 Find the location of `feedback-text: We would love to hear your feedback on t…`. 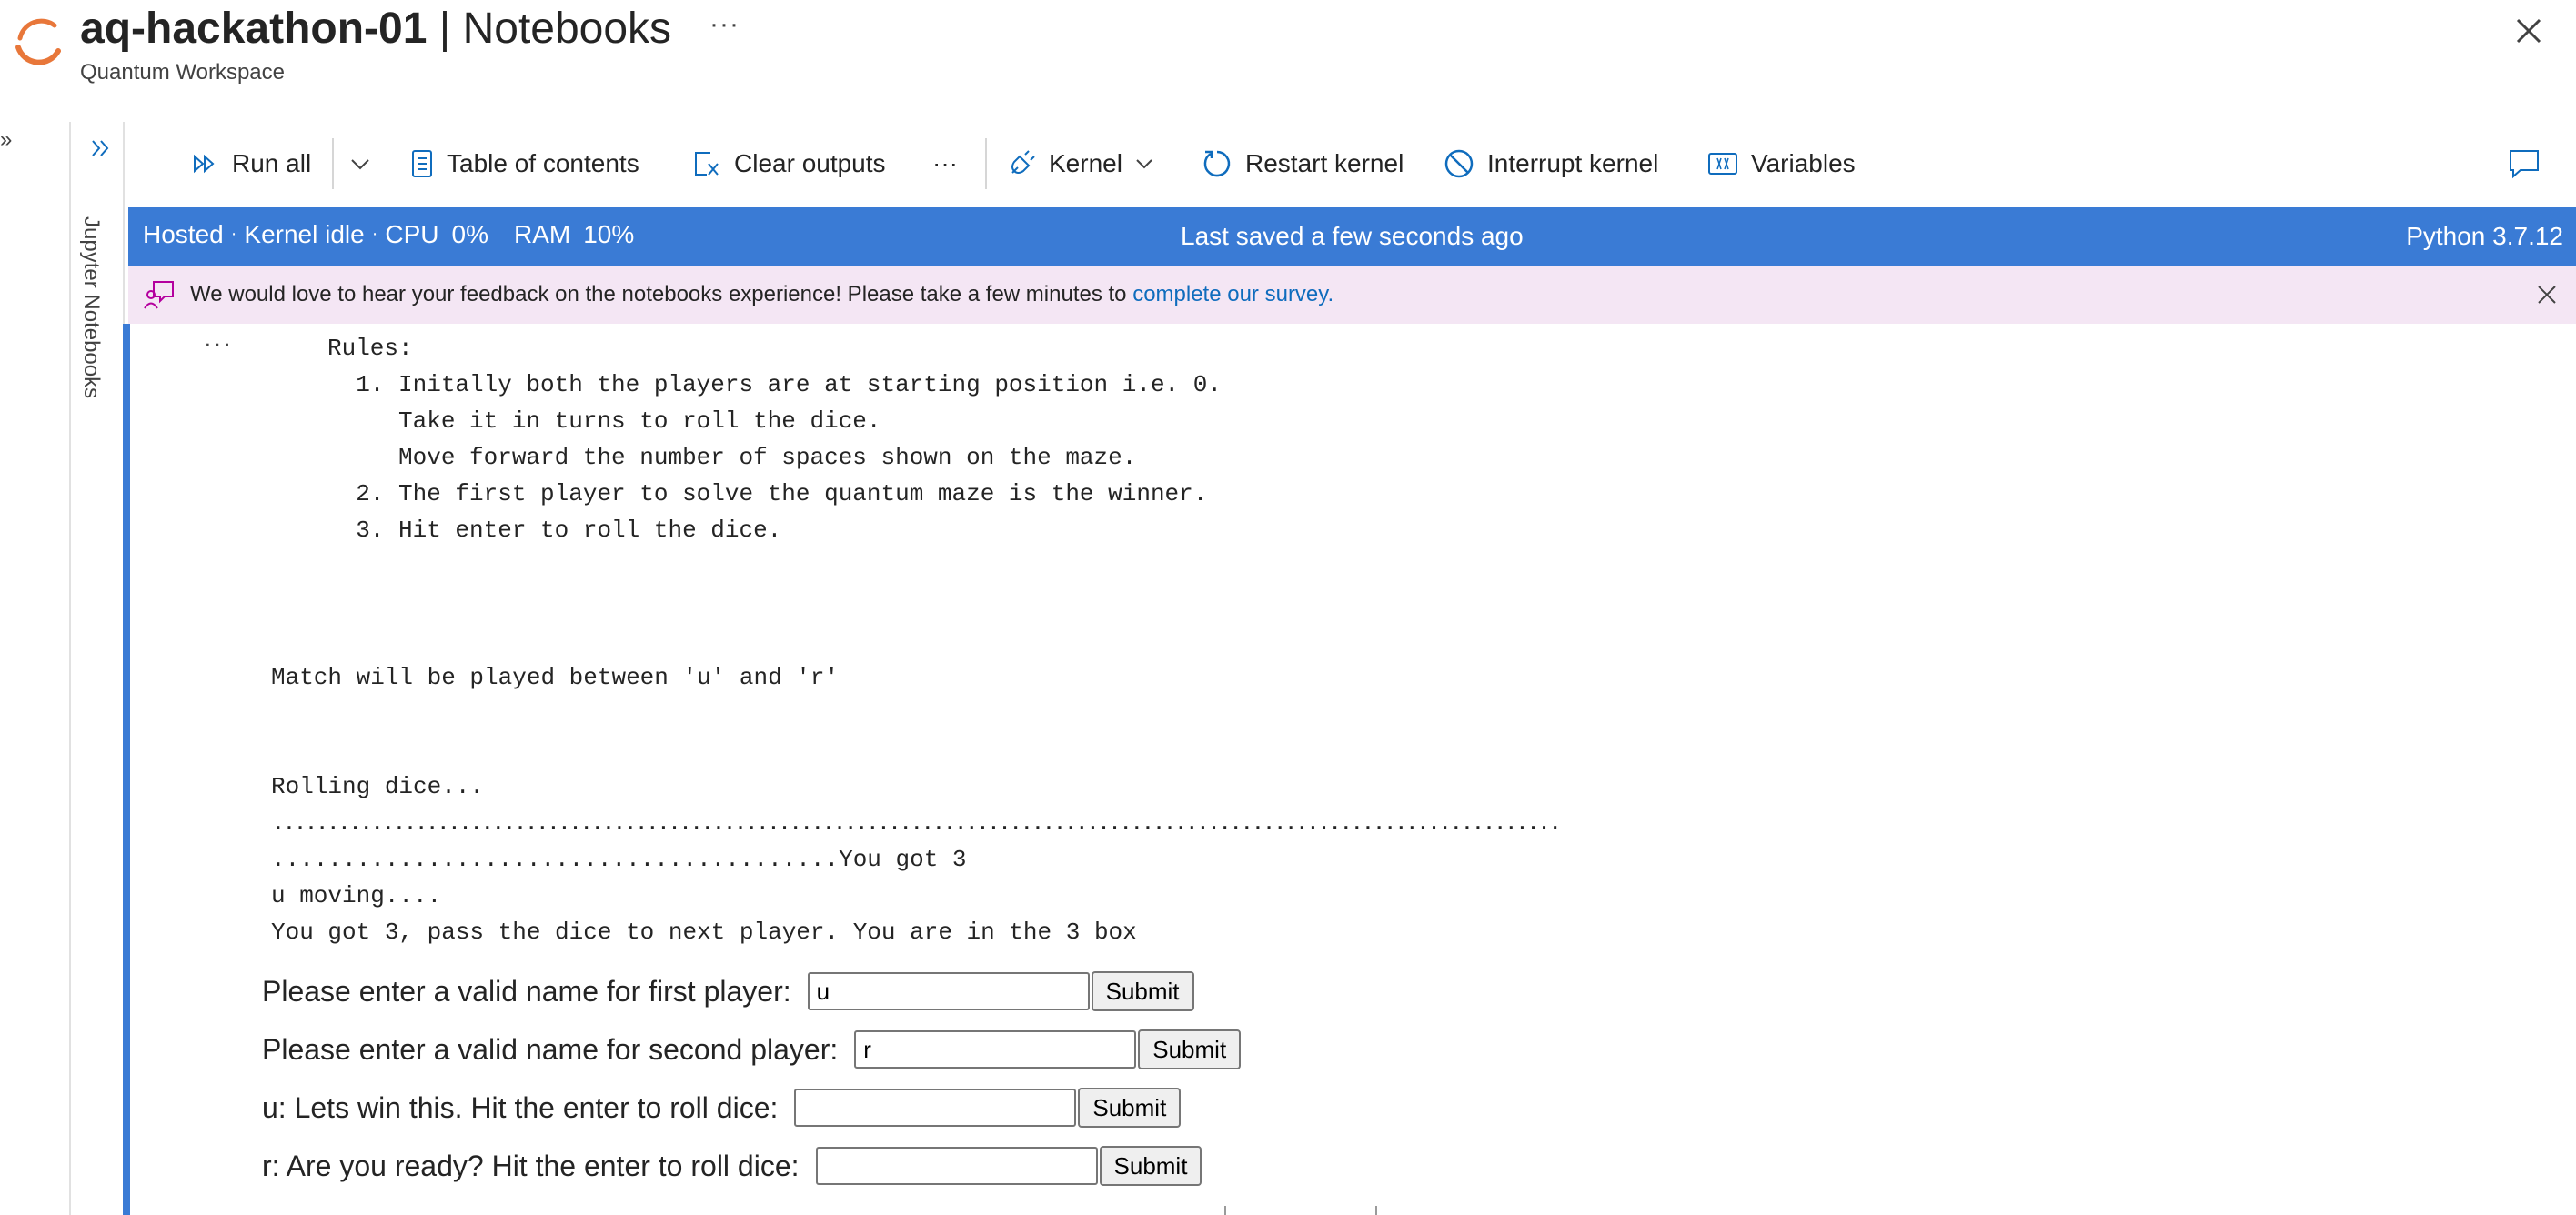

feedback-text: We would love to hear your feedback on t… is located at coordinates (761, 294).